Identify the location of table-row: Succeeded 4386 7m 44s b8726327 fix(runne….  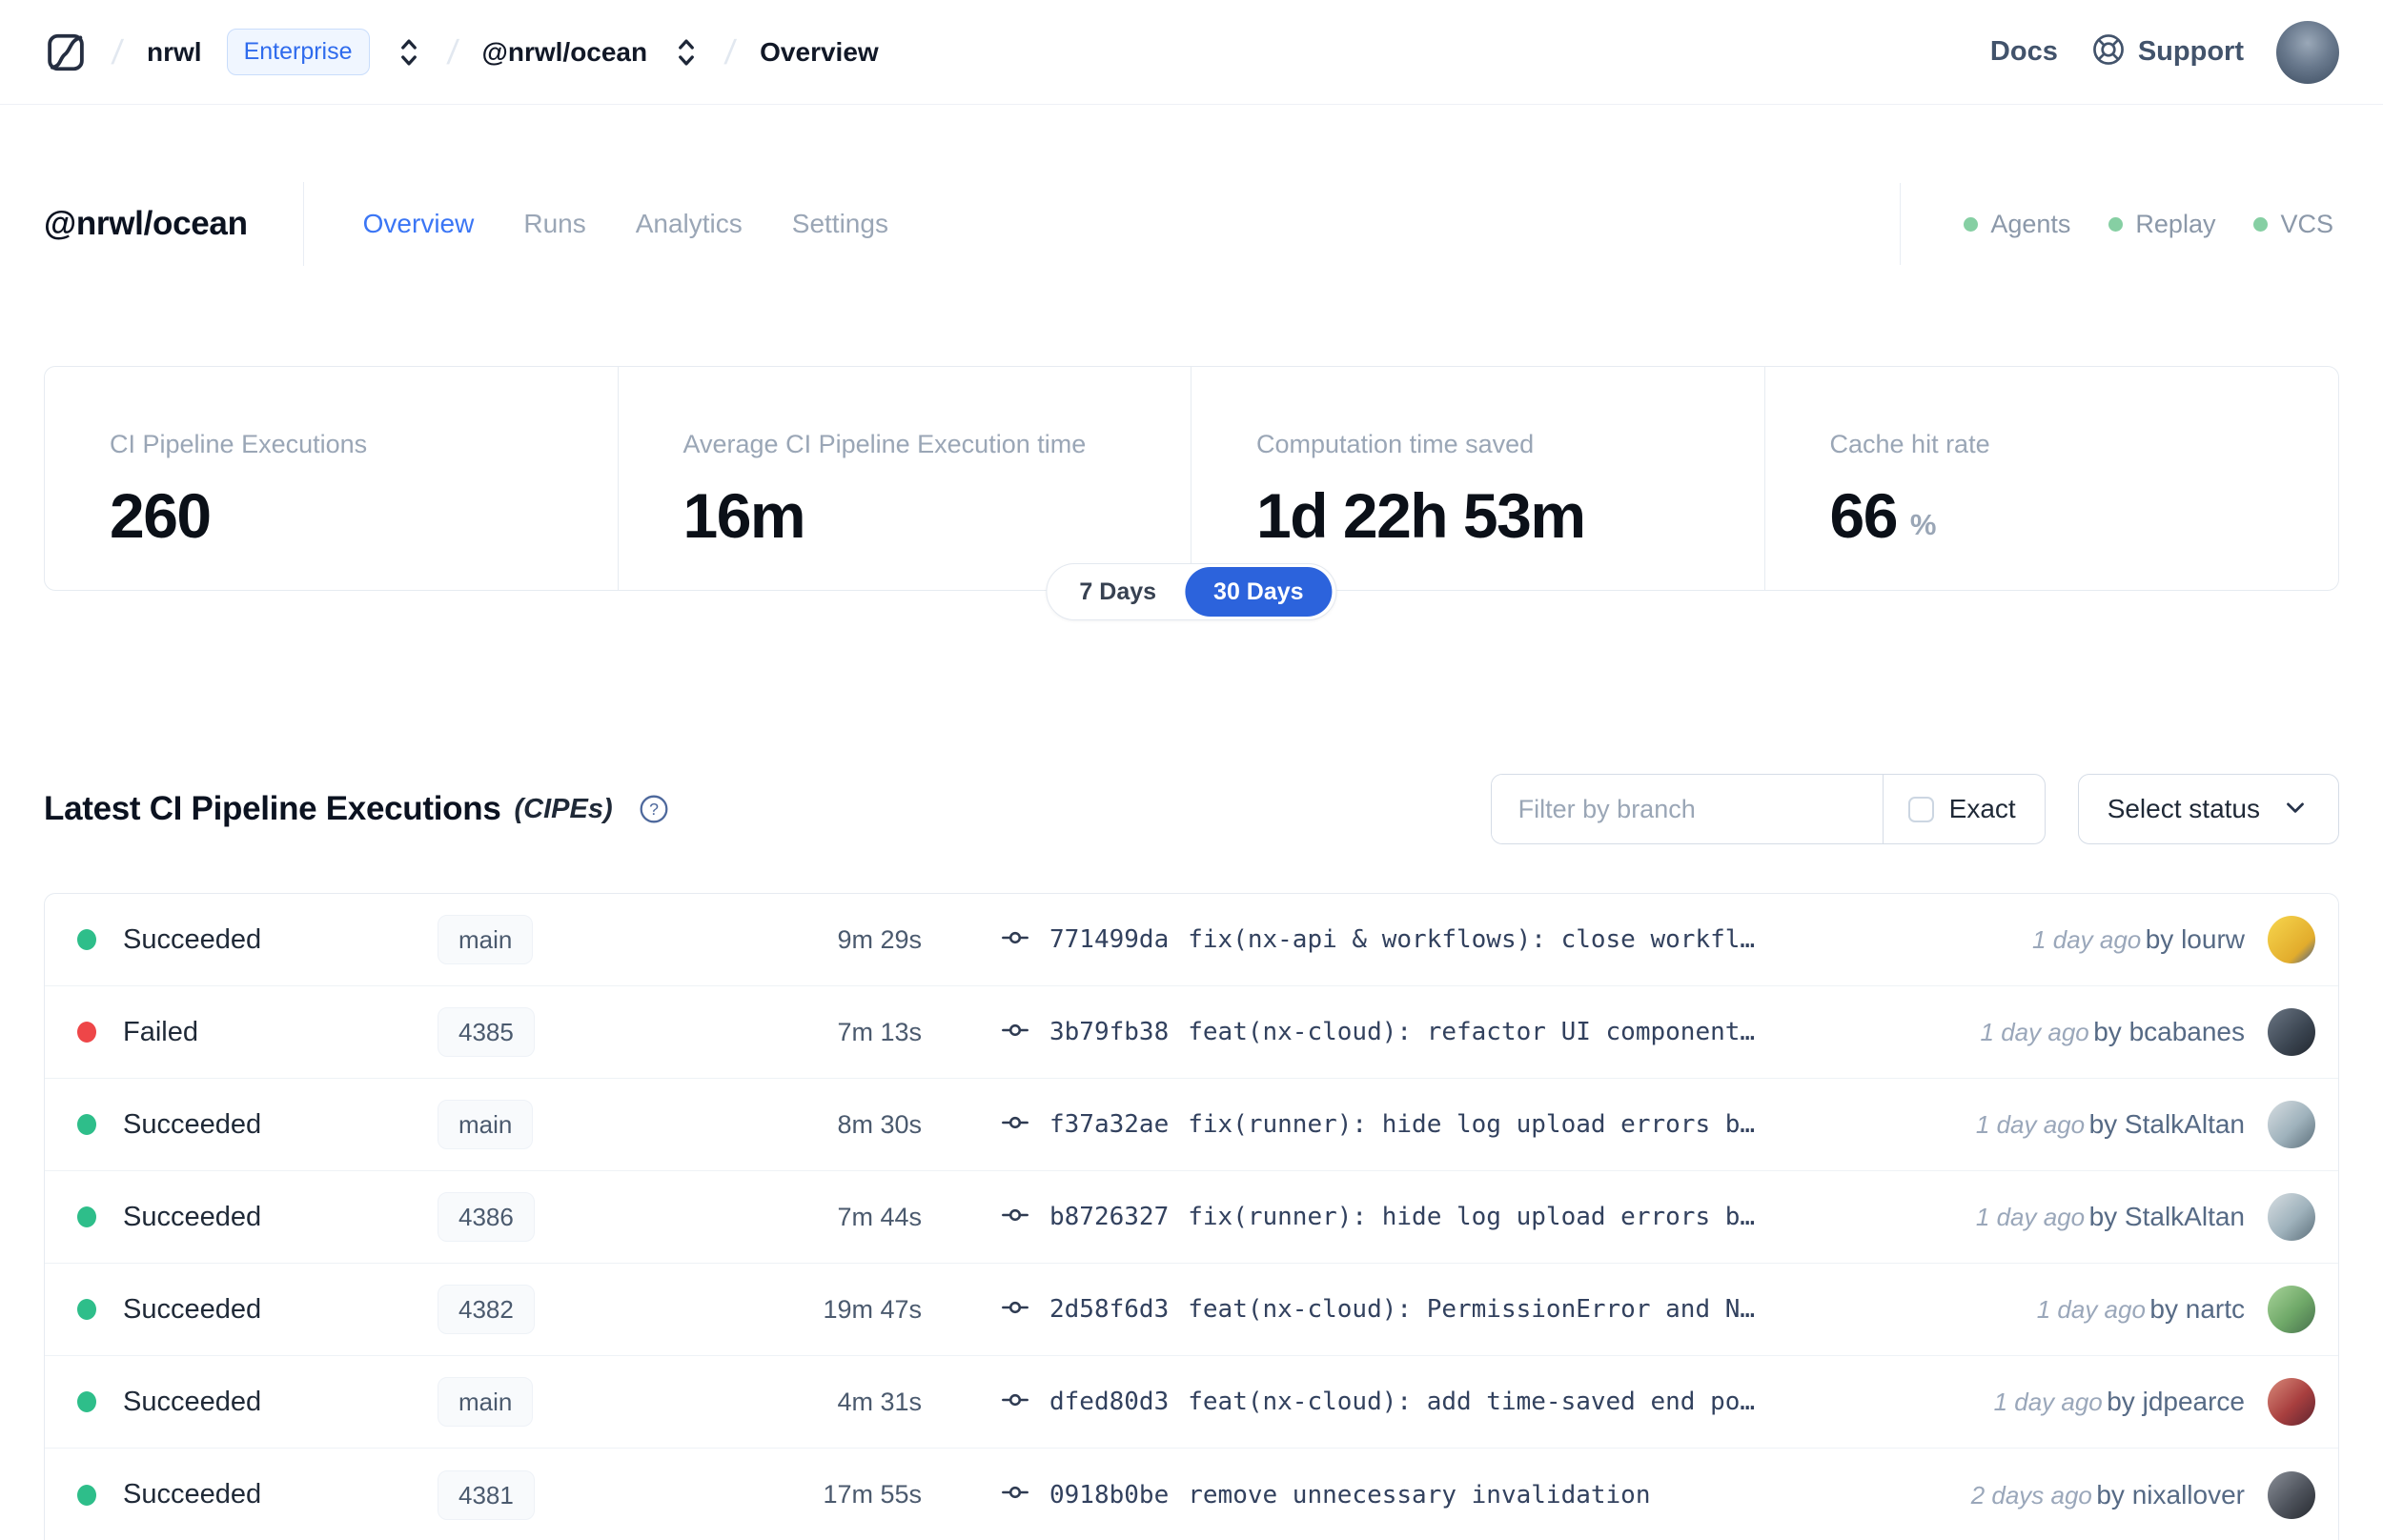
(1191, 1217).